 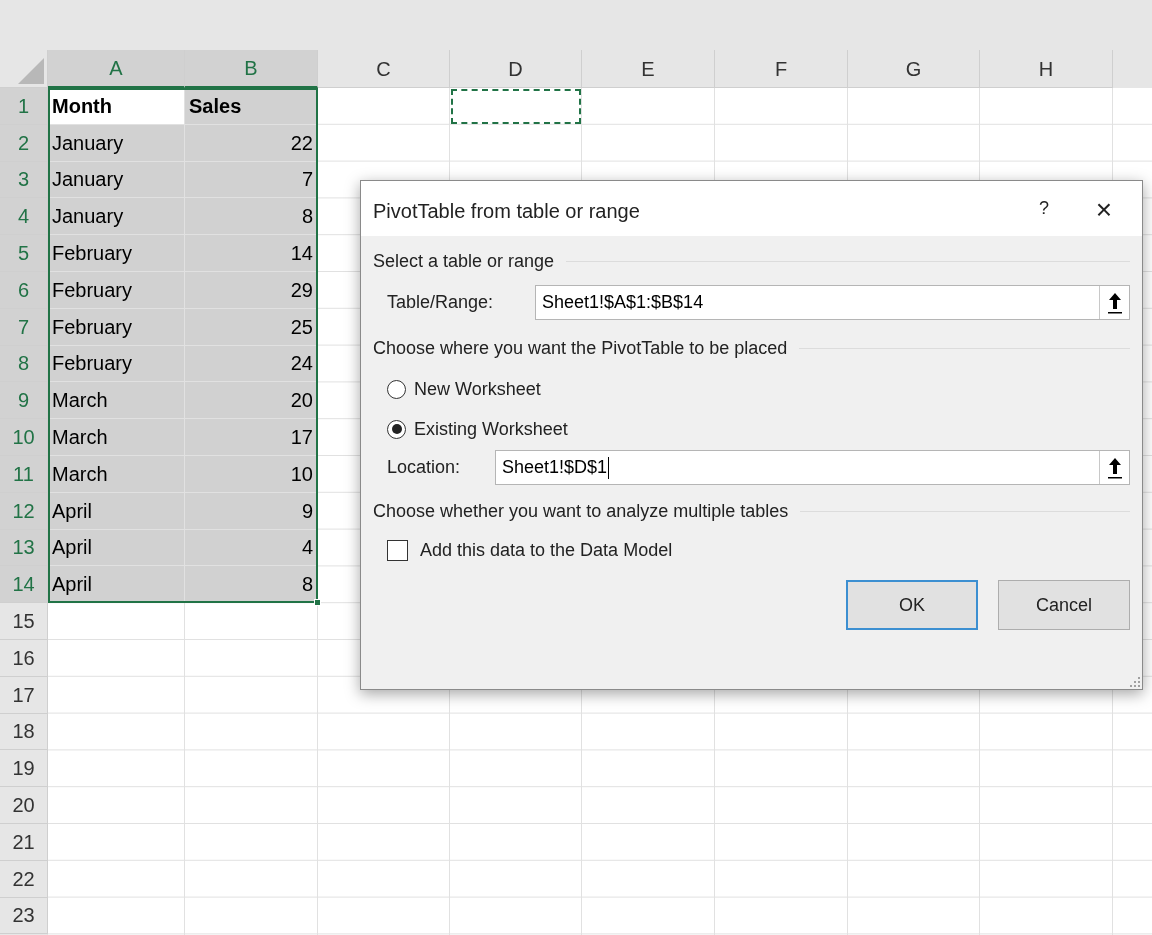 I want to click on table-cell: 24, so click(x=251, y=364).